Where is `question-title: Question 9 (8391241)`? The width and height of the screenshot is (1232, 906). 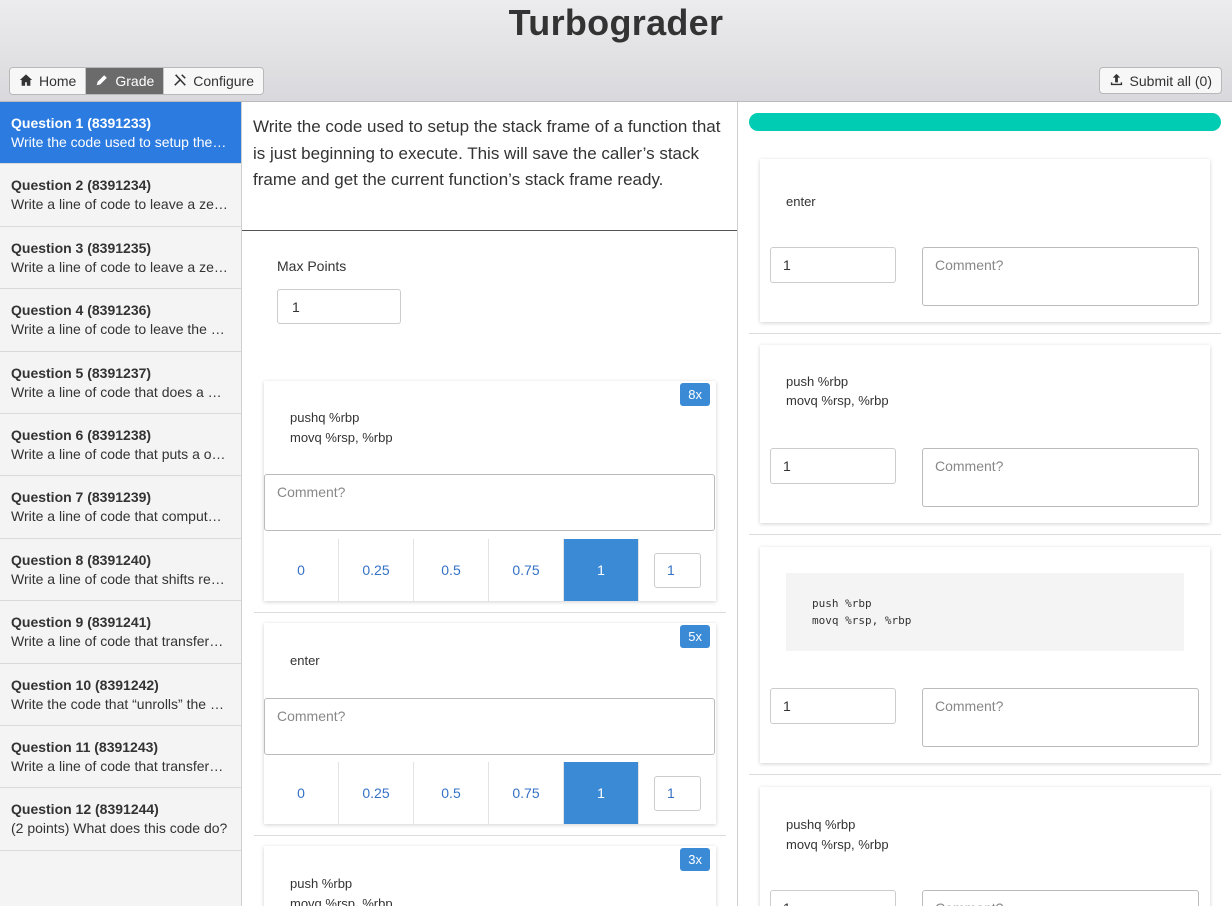 question-title: Question 9 (8391241) is located at coordinates (81, 622).